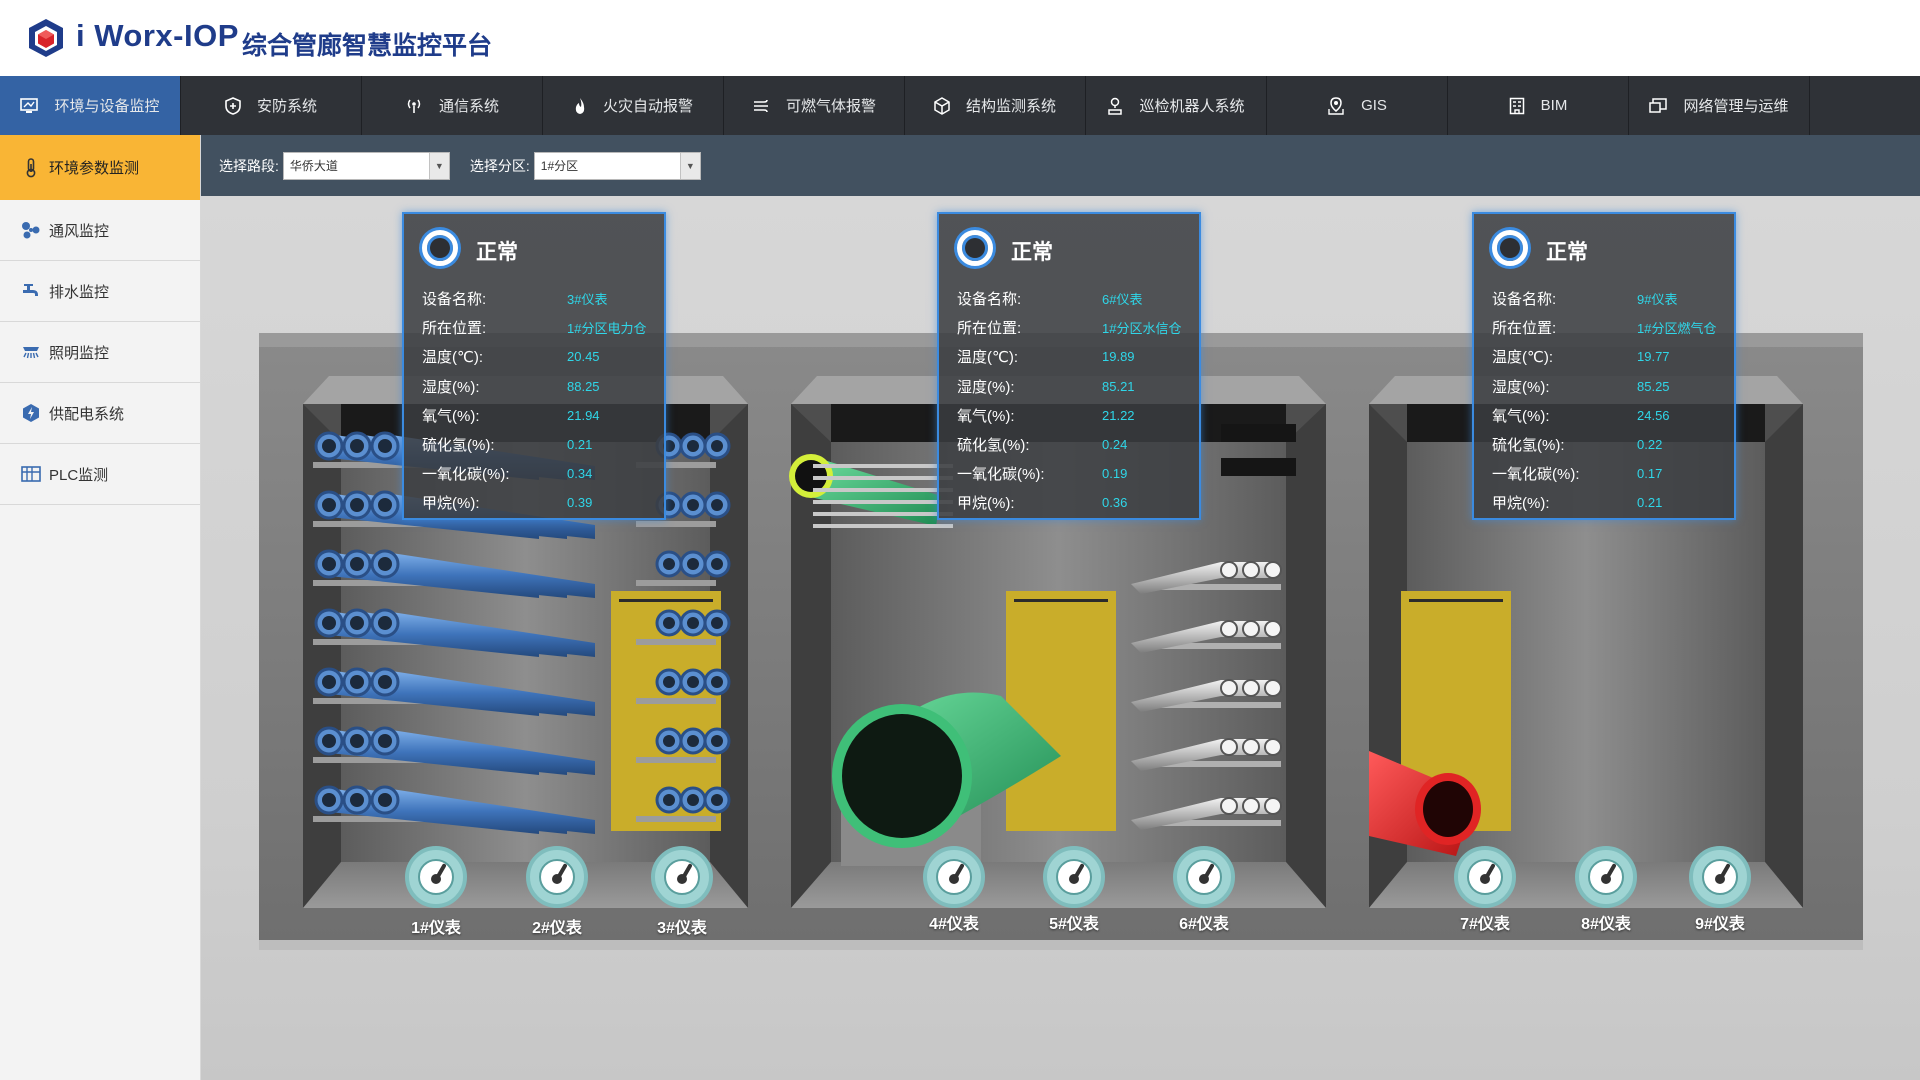 Image resolution: width=1920 pixels, height=1080 pixels. Describe the element at coordinates (31, 474) in the screenshot. I see `plc-icon` at that location.